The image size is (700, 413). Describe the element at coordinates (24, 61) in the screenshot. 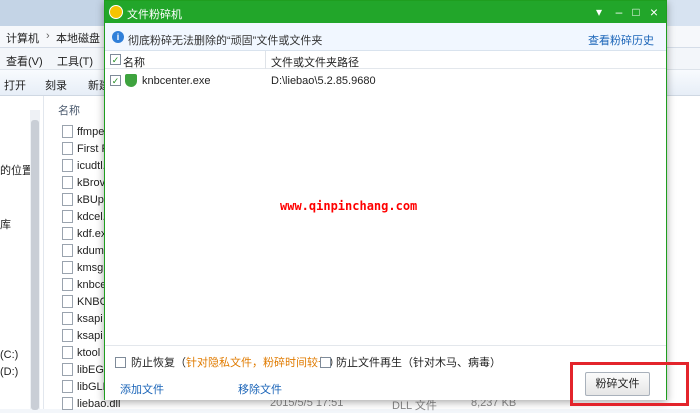

I see `menu-view: 查看(V)` at that location.